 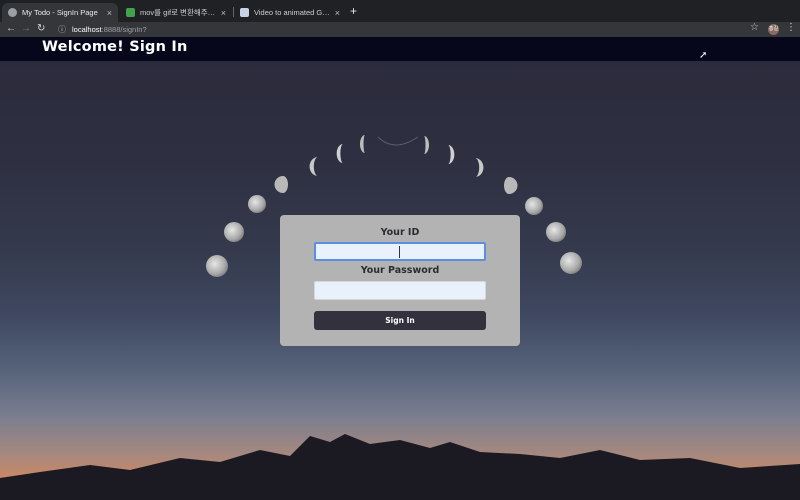 What do you see at coordinates (791, 27) in the screenshot?
I see `menu-kebab-icon: ⋮` at bounding box center [791, 27].